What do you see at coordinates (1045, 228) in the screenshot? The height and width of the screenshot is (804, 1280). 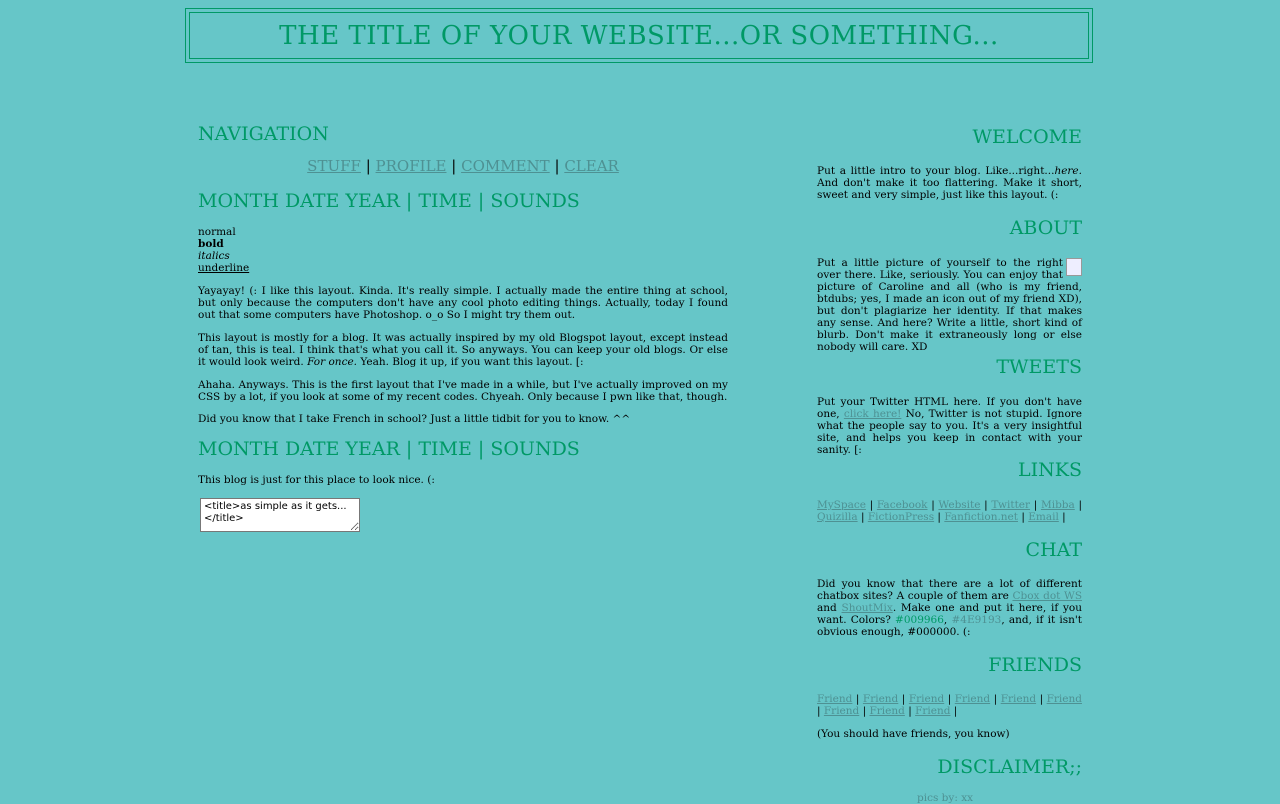 I see `about-heading: ABOUT` at bounding box center [1045, 228].